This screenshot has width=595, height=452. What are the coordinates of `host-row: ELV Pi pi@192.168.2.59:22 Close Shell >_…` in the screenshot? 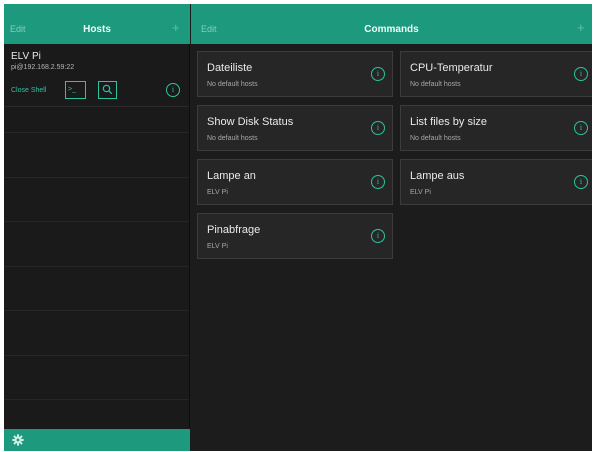 It's located at (96, 75).